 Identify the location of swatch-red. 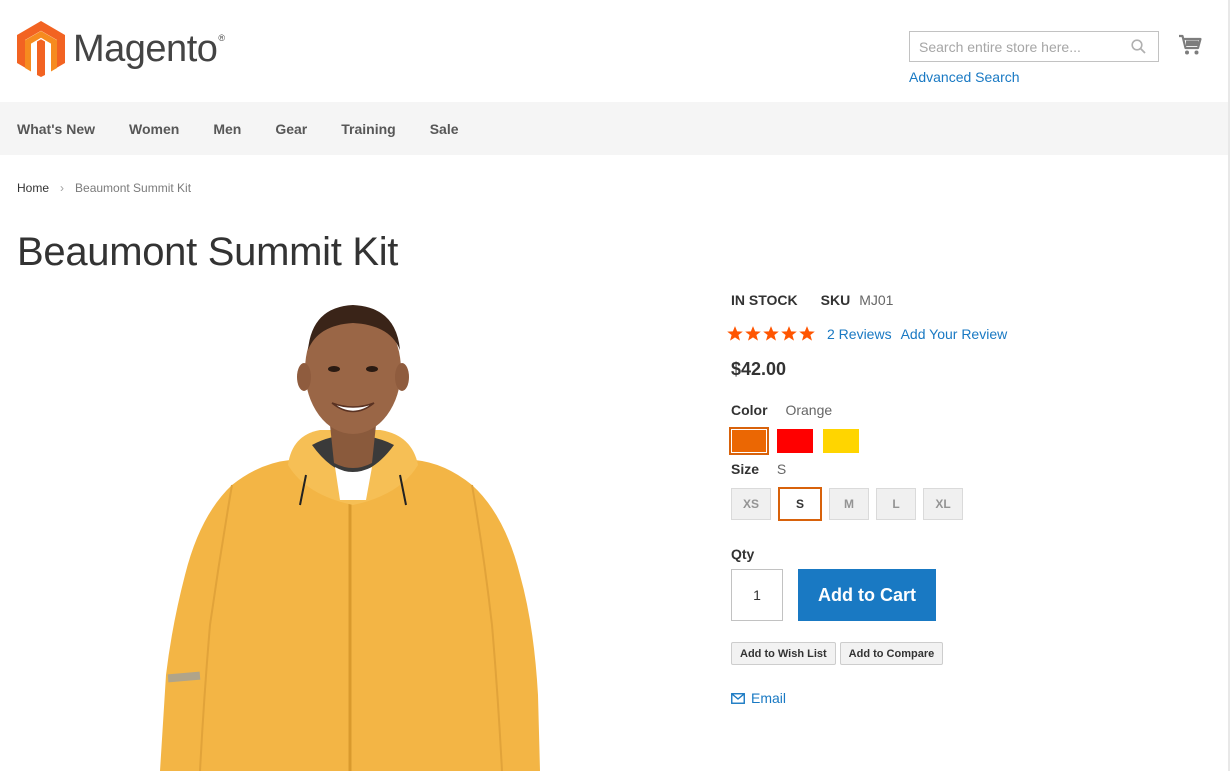
(795, 441).